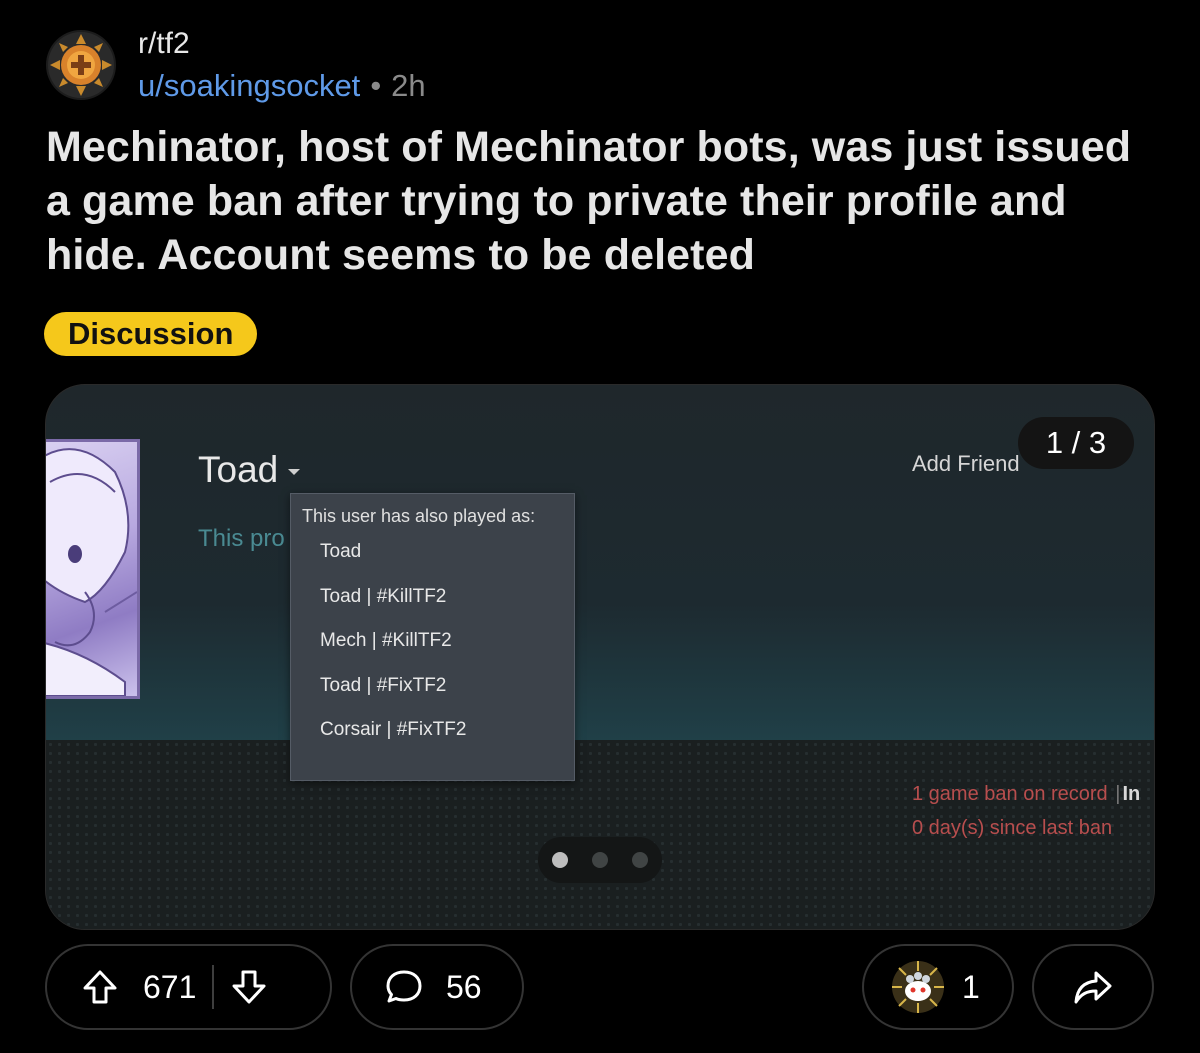 The height and width of the screenshot is (1053, 1200). I want to click on anime-portrait-icon, so click(91, 572).